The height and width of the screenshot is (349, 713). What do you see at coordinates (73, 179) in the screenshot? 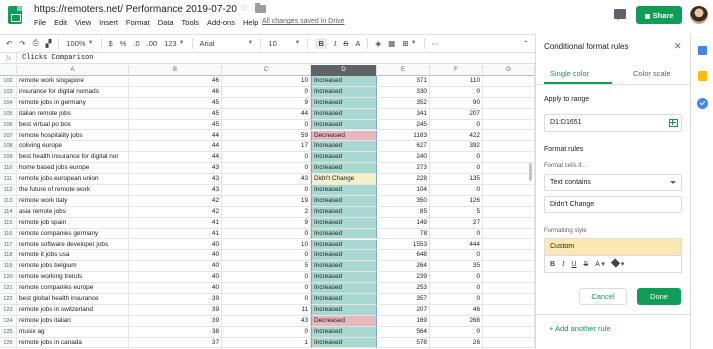
I see `cell-keyword: remote jobs european union` at bounding box center [73, 179].